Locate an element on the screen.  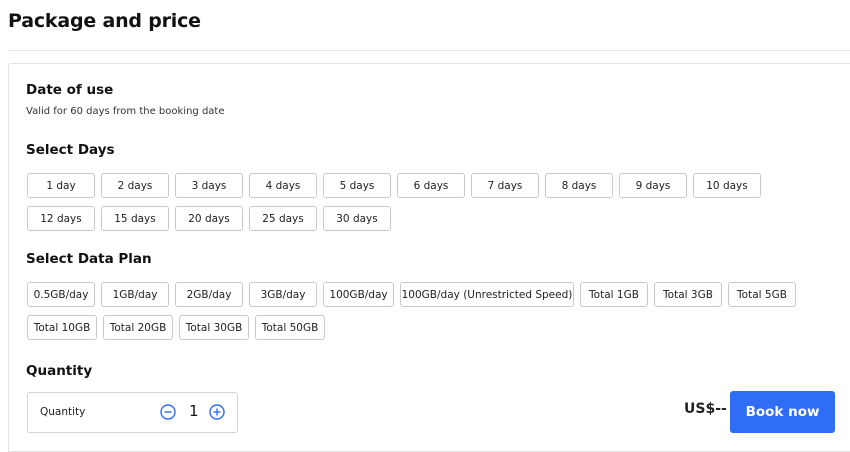
day-option-1: 1 day is located at coordinates (61, 185).